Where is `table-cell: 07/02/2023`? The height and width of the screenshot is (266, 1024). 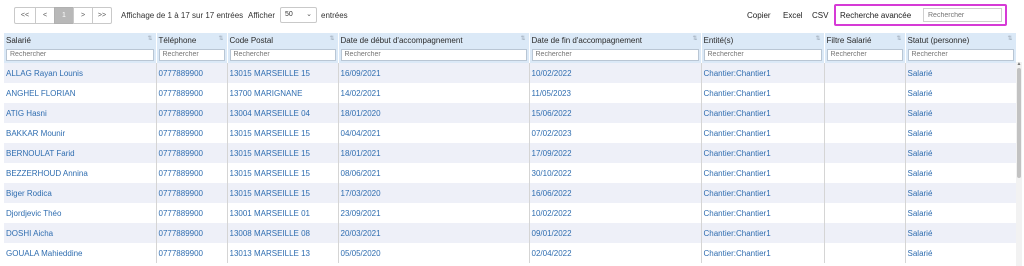
table-cell: 07/02/2023 is located at coordinates (615, 133).